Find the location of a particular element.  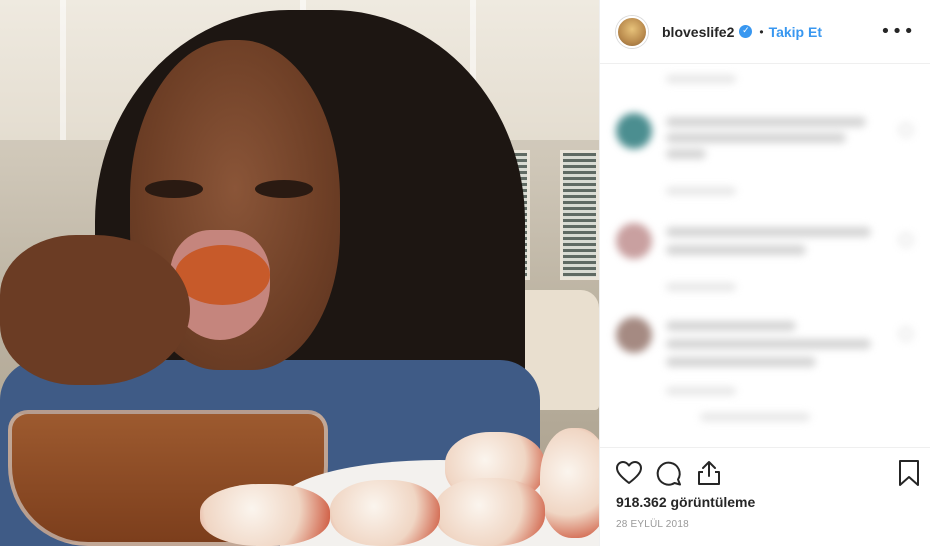

post-header: bloveslife2 ✓ • Takip Et ••• is located at coordinates (765, 32).